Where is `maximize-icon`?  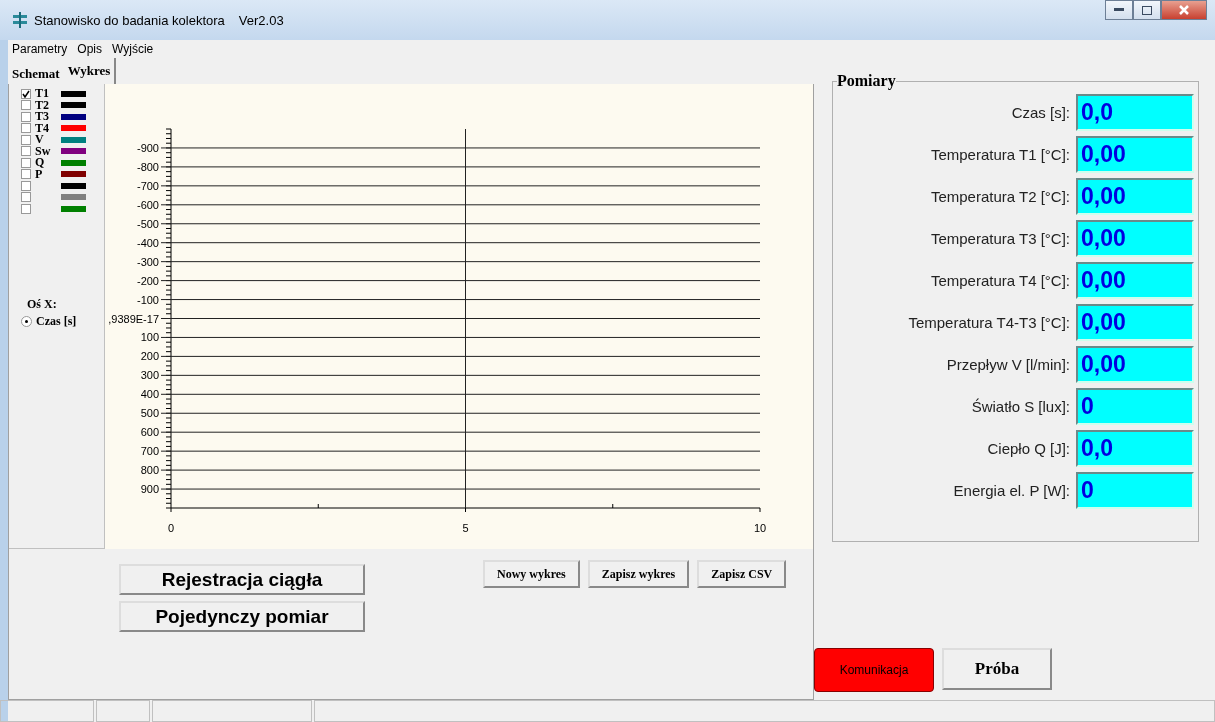
maximize-icon is located at coordinates (1147, 10).